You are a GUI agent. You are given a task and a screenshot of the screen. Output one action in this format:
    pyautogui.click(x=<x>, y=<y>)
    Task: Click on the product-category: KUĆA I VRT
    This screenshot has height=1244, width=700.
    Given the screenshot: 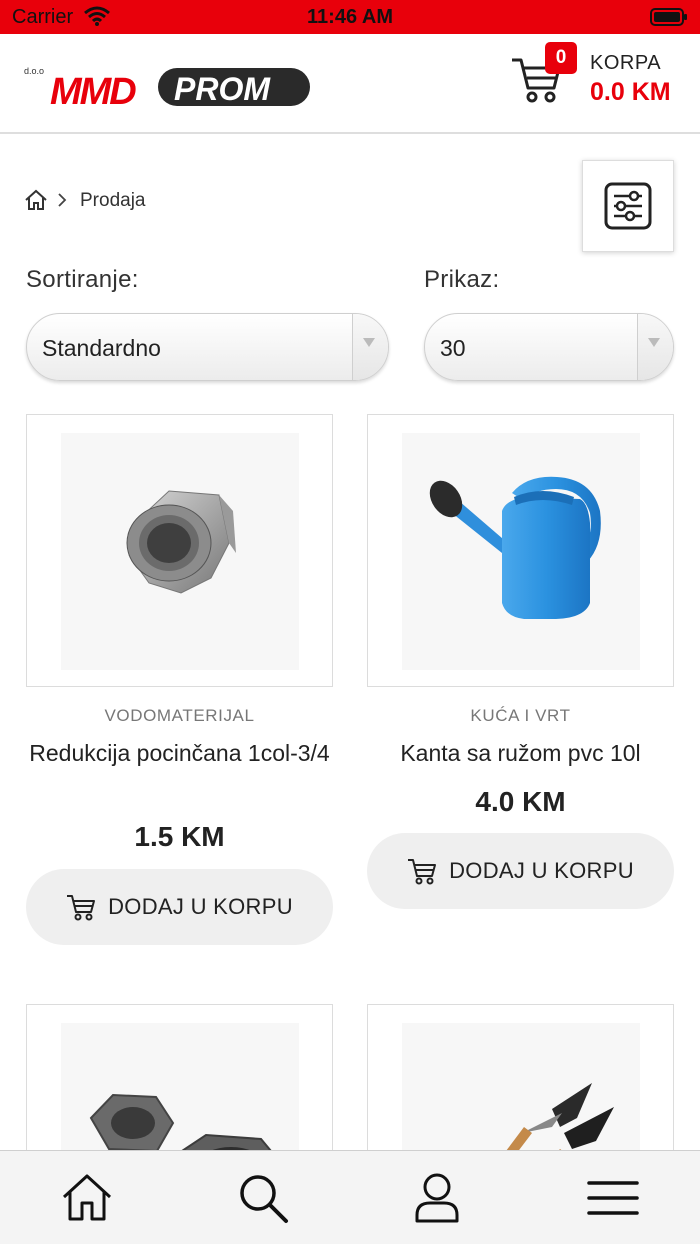 What is the action you would take?
    pyautogui.click(x=520, y=716)
    